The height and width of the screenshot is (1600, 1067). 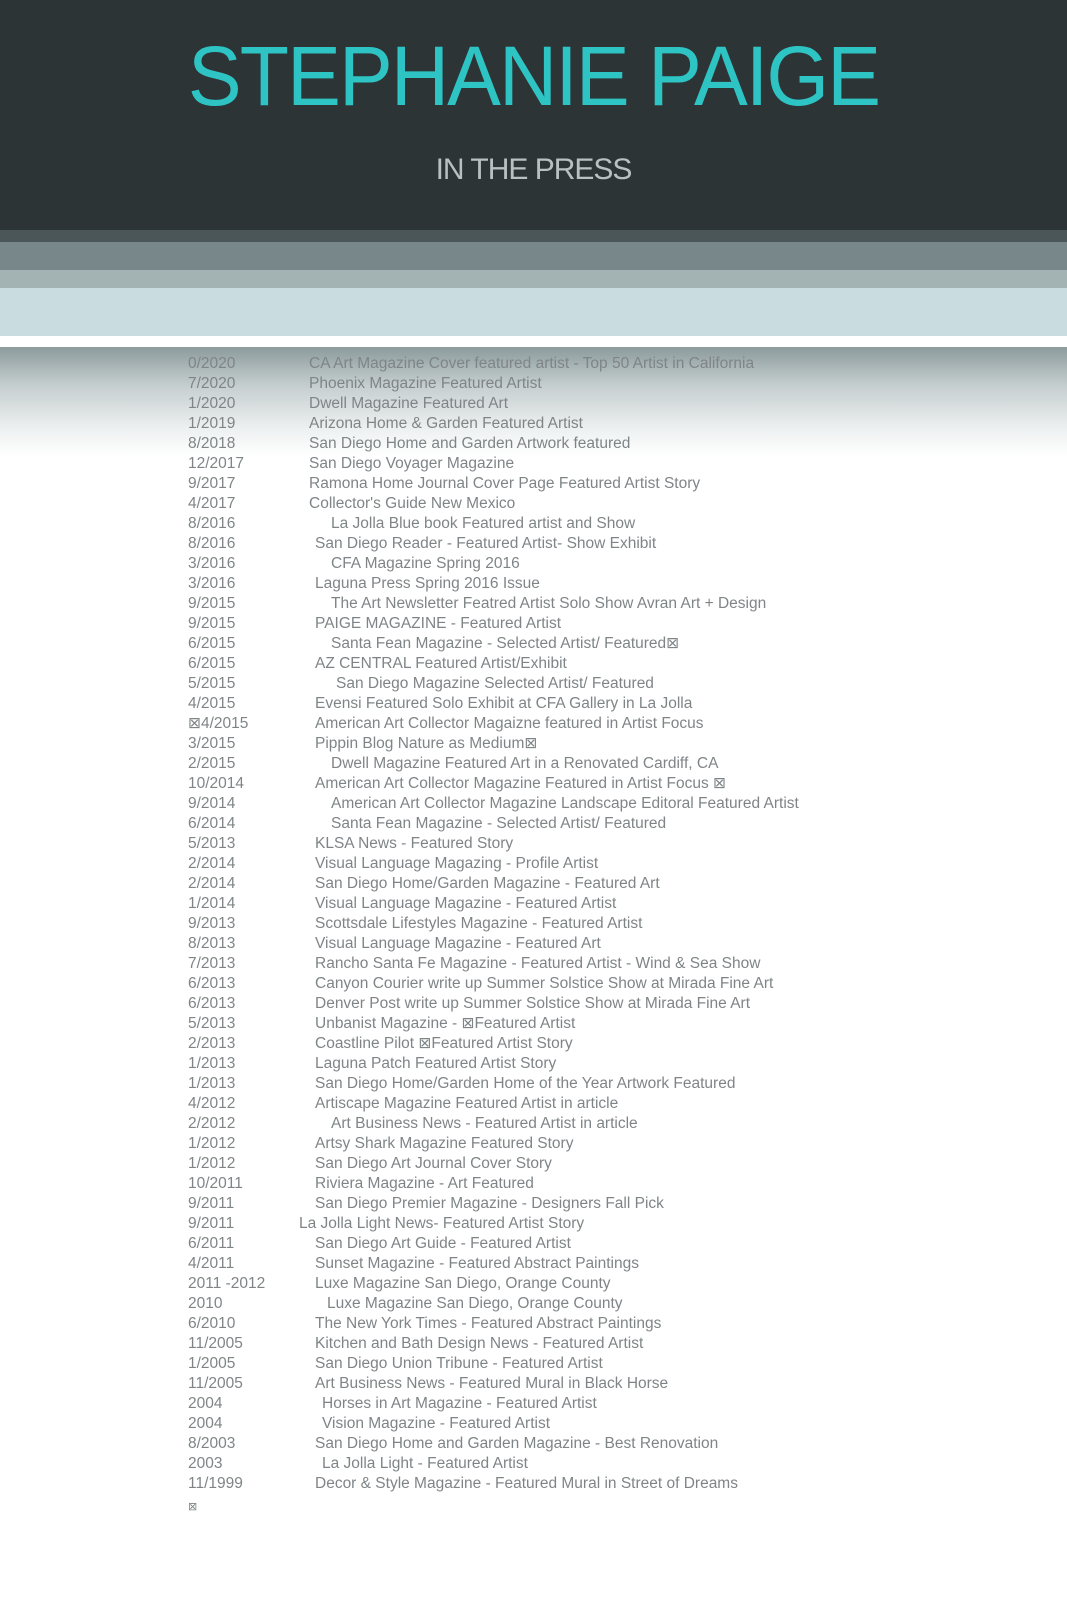 What do you see at coordinates (444, 1043) in the screenshot?
I see `press-title: Coastline Pilot ⊠Featured Artist Story` at bounding box center [444, 1043].